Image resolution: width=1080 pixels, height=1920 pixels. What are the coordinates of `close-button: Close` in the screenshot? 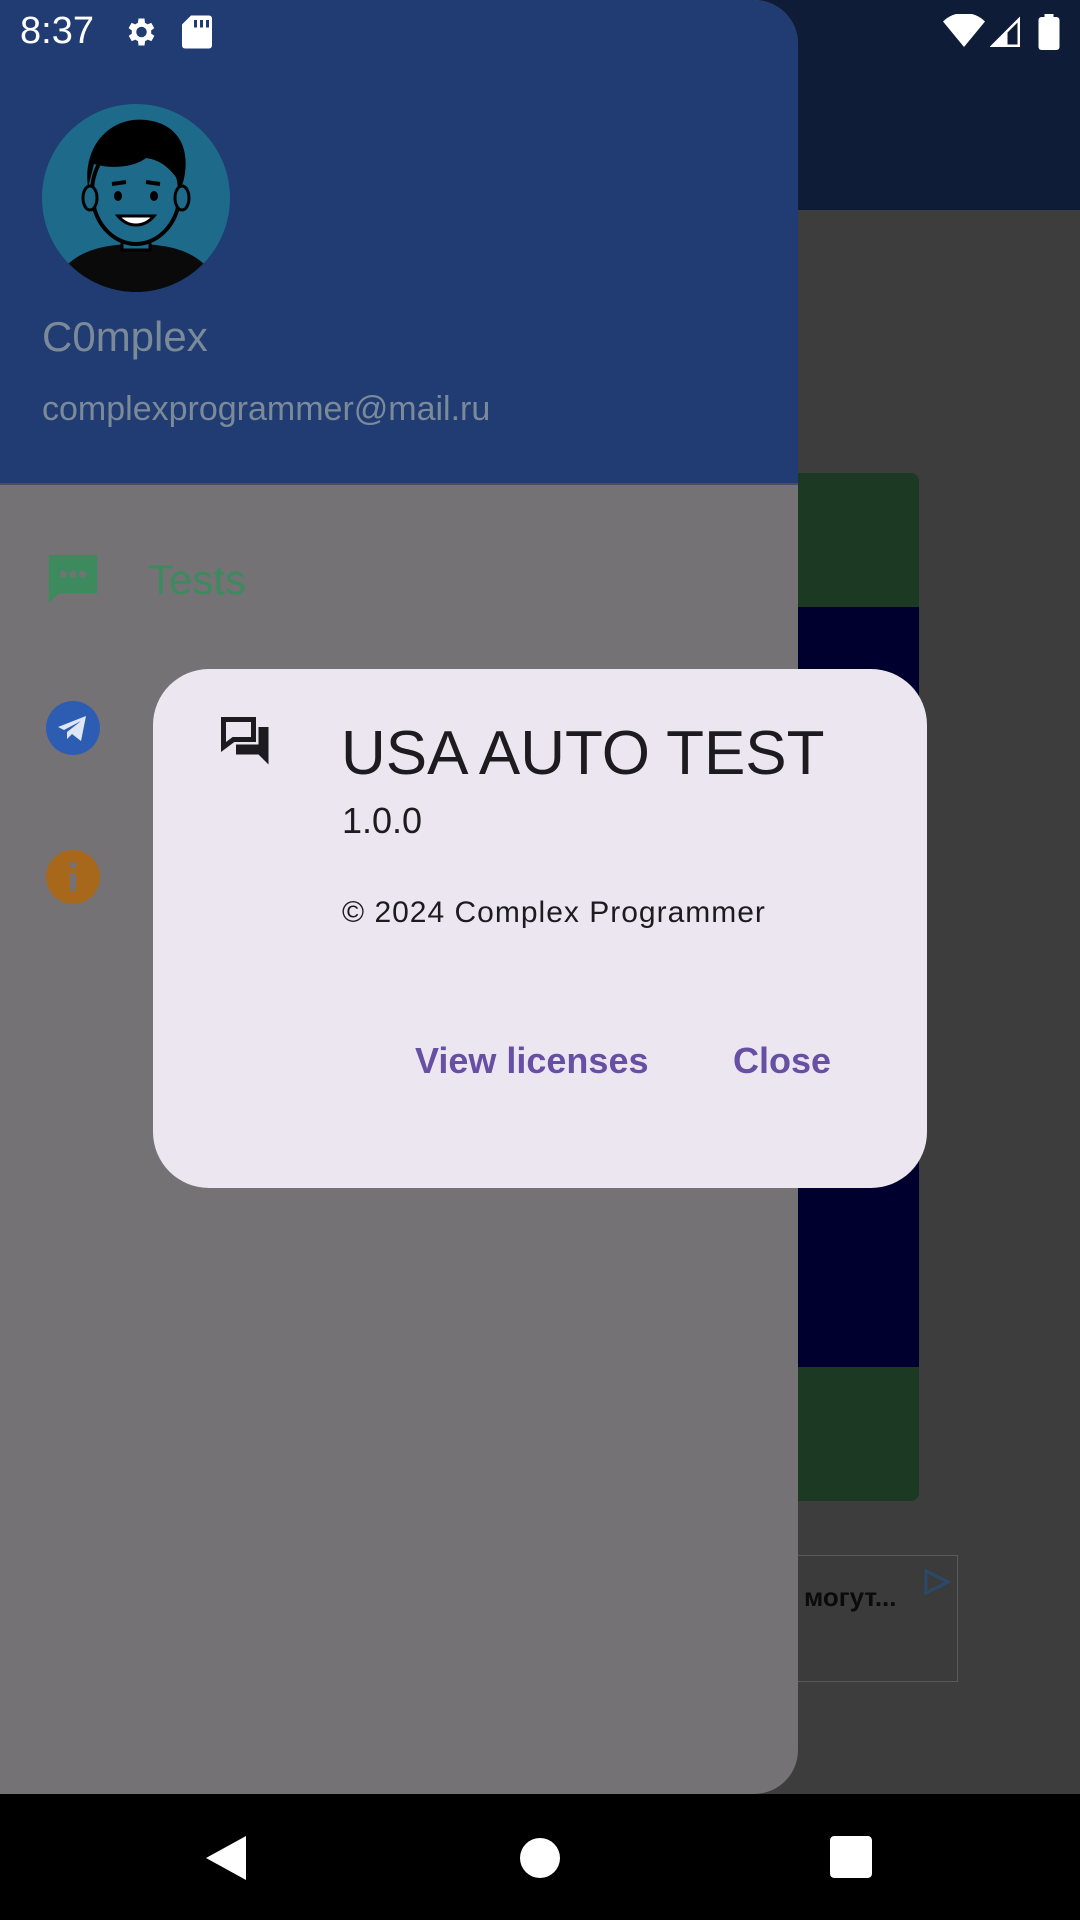 It's located at (782, 1061).